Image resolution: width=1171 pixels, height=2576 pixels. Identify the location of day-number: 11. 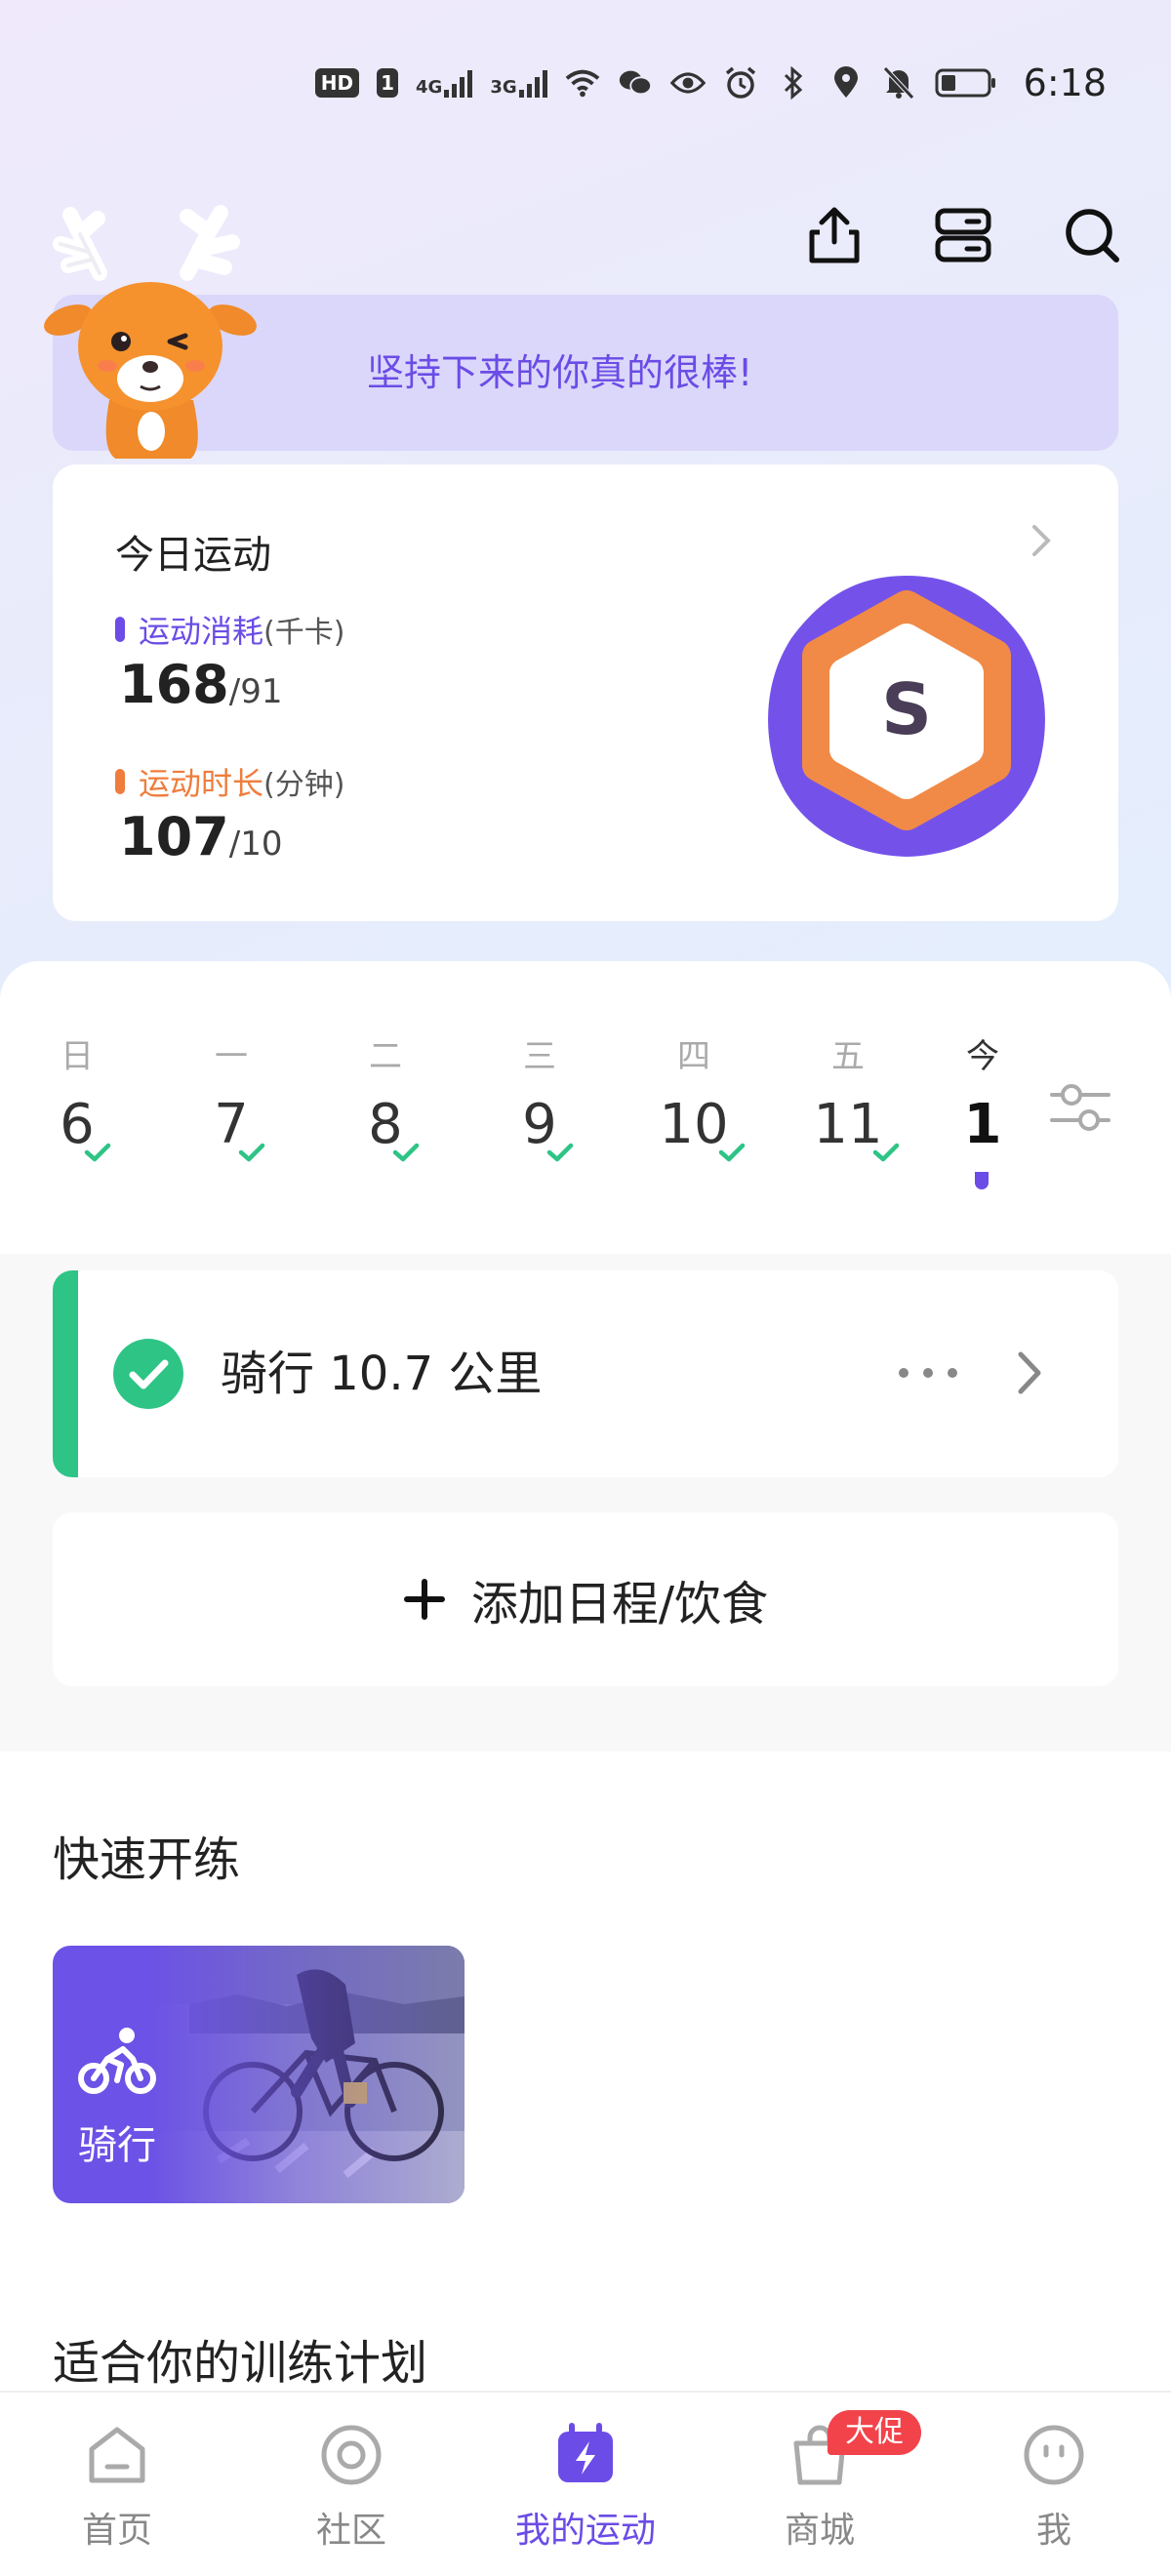
(856, 1128).